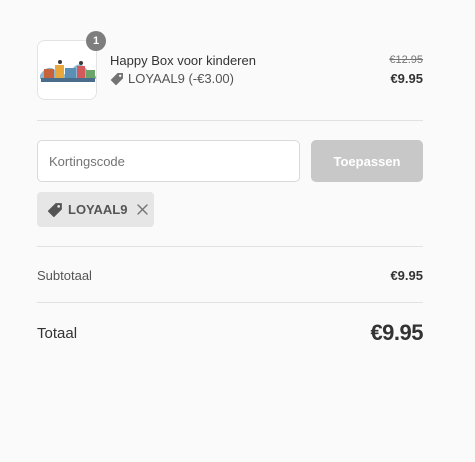  What do you see at coordinates (181, 78) in the screenshot?
I see `product-discount-text: LOYAAL9 (-€3.00)` at bounding box center [181, 78].